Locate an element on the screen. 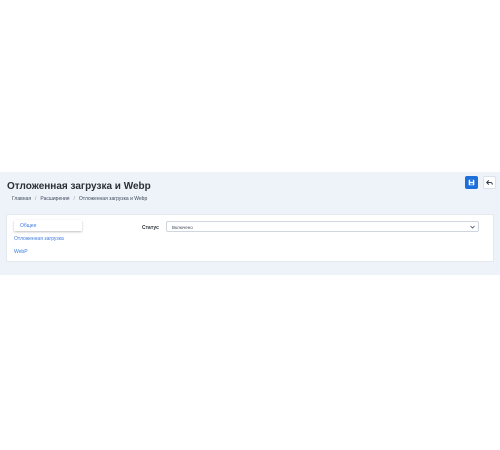 The image size is (500, 450). save-icon is located at coordinates (471, 182).